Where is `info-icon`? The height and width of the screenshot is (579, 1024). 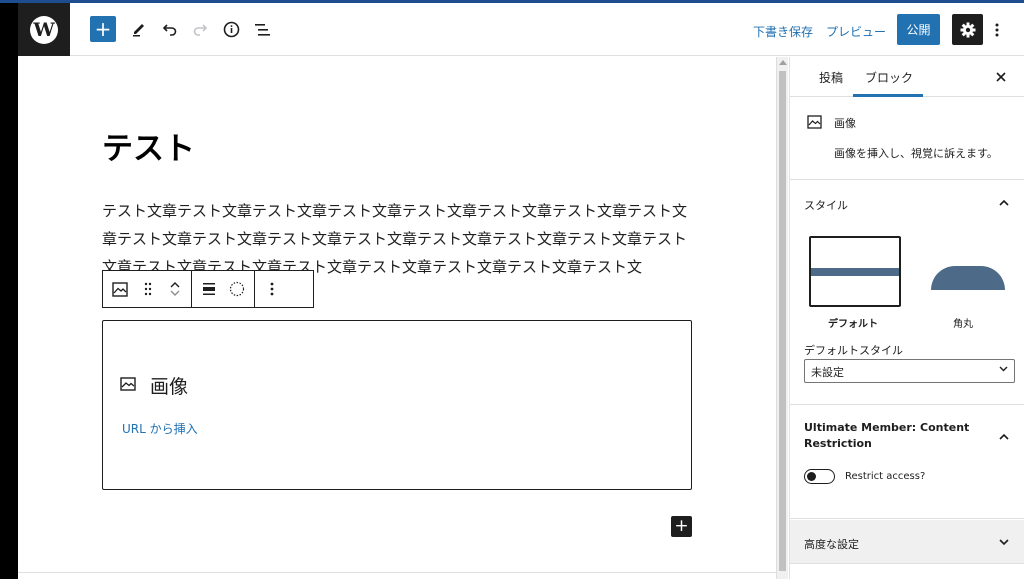
info-icon is located at coordinates (231, 29).